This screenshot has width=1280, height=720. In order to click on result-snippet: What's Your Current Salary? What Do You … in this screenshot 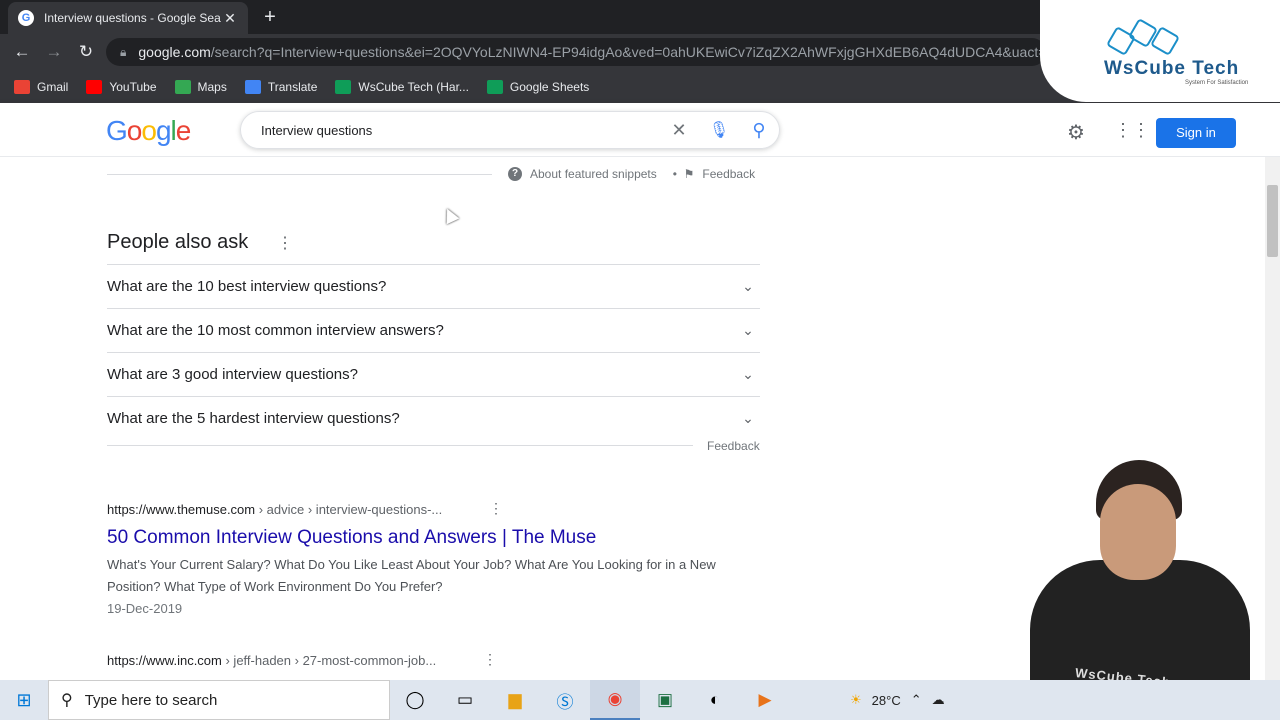, I will do `click(411, 575)`.